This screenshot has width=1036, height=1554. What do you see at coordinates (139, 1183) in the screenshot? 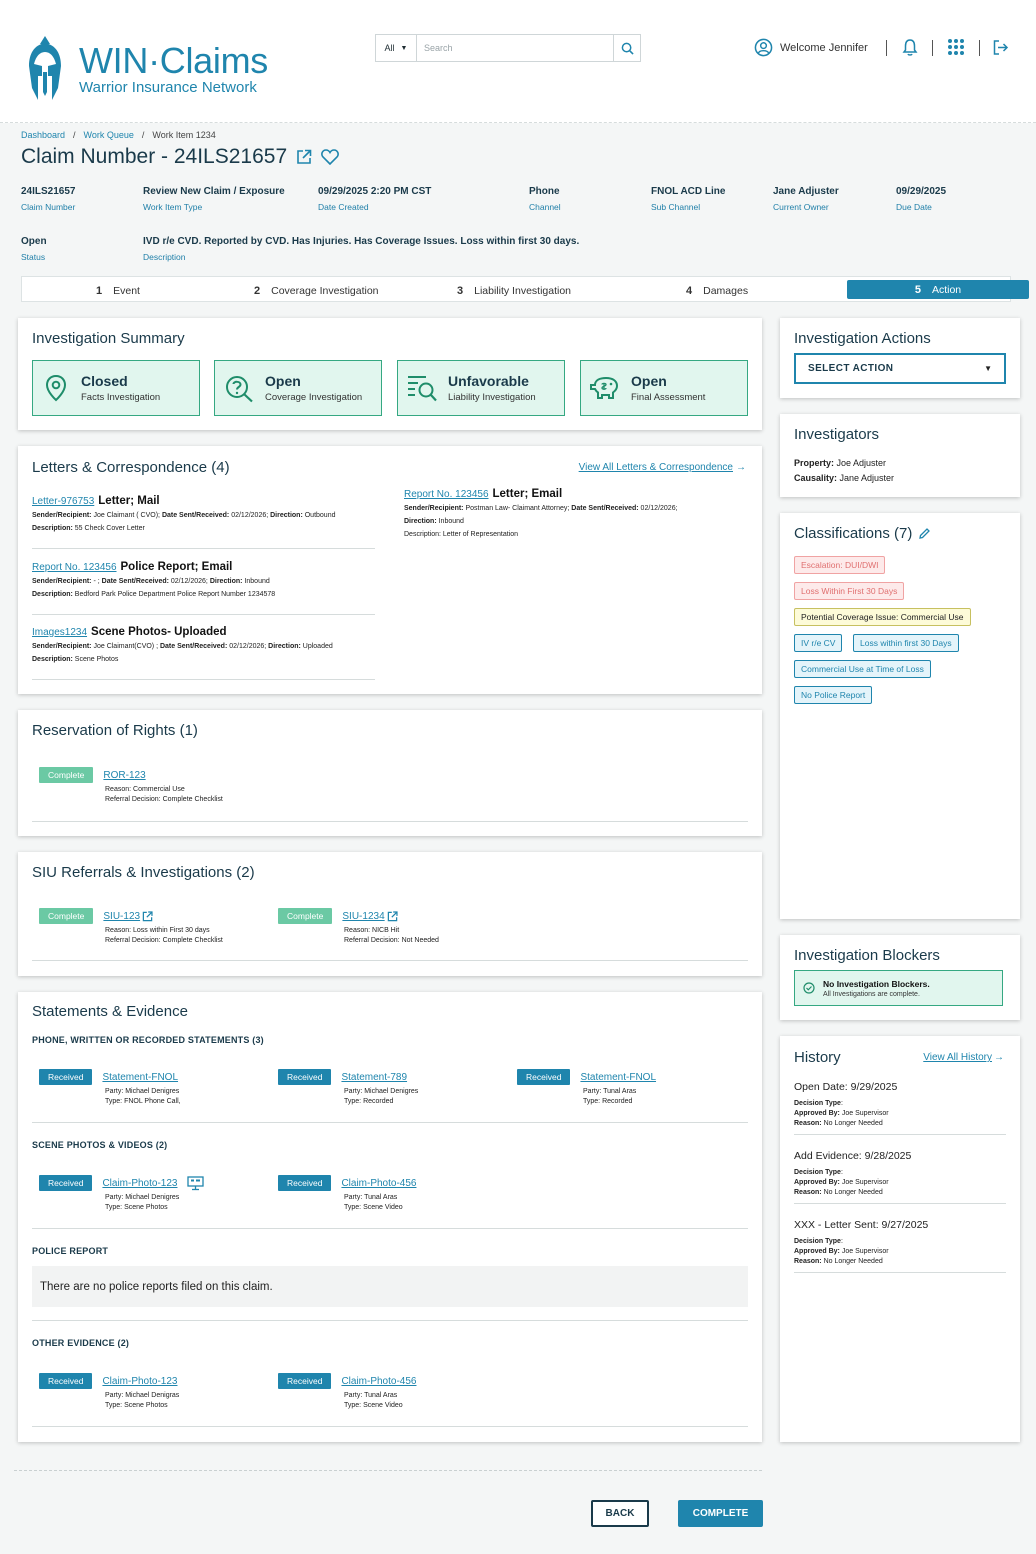
I see `photo-link: Claim-Photo-123` at bounding box center [139, 1183].